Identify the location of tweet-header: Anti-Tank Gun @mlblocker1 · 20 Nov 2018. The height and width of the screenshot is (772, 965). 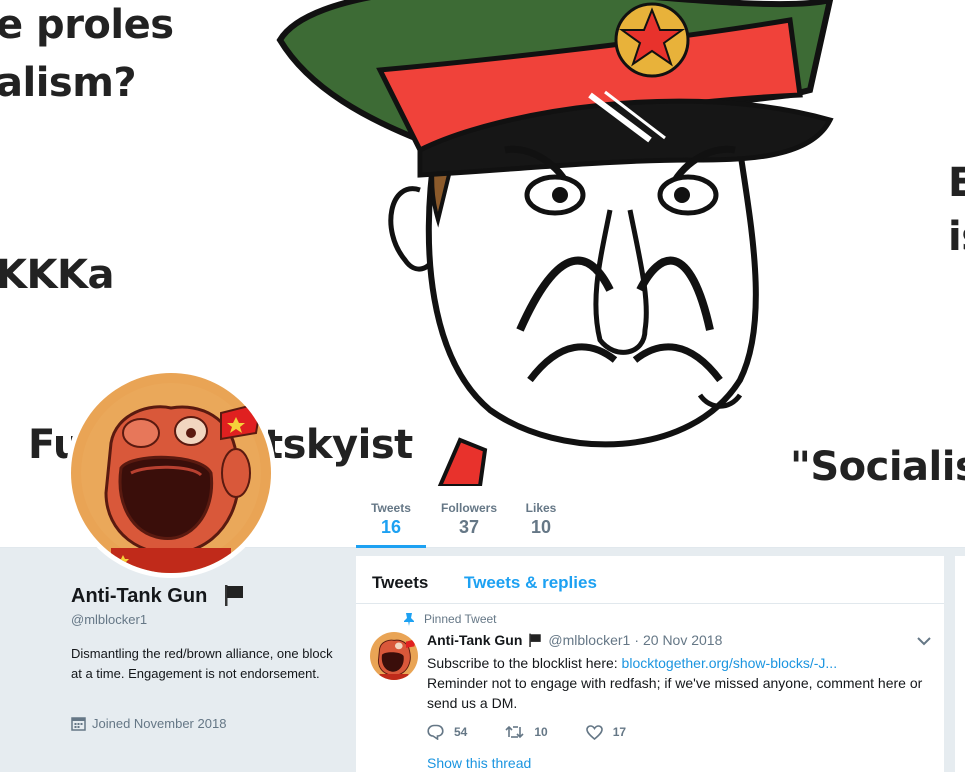
(574, 640).